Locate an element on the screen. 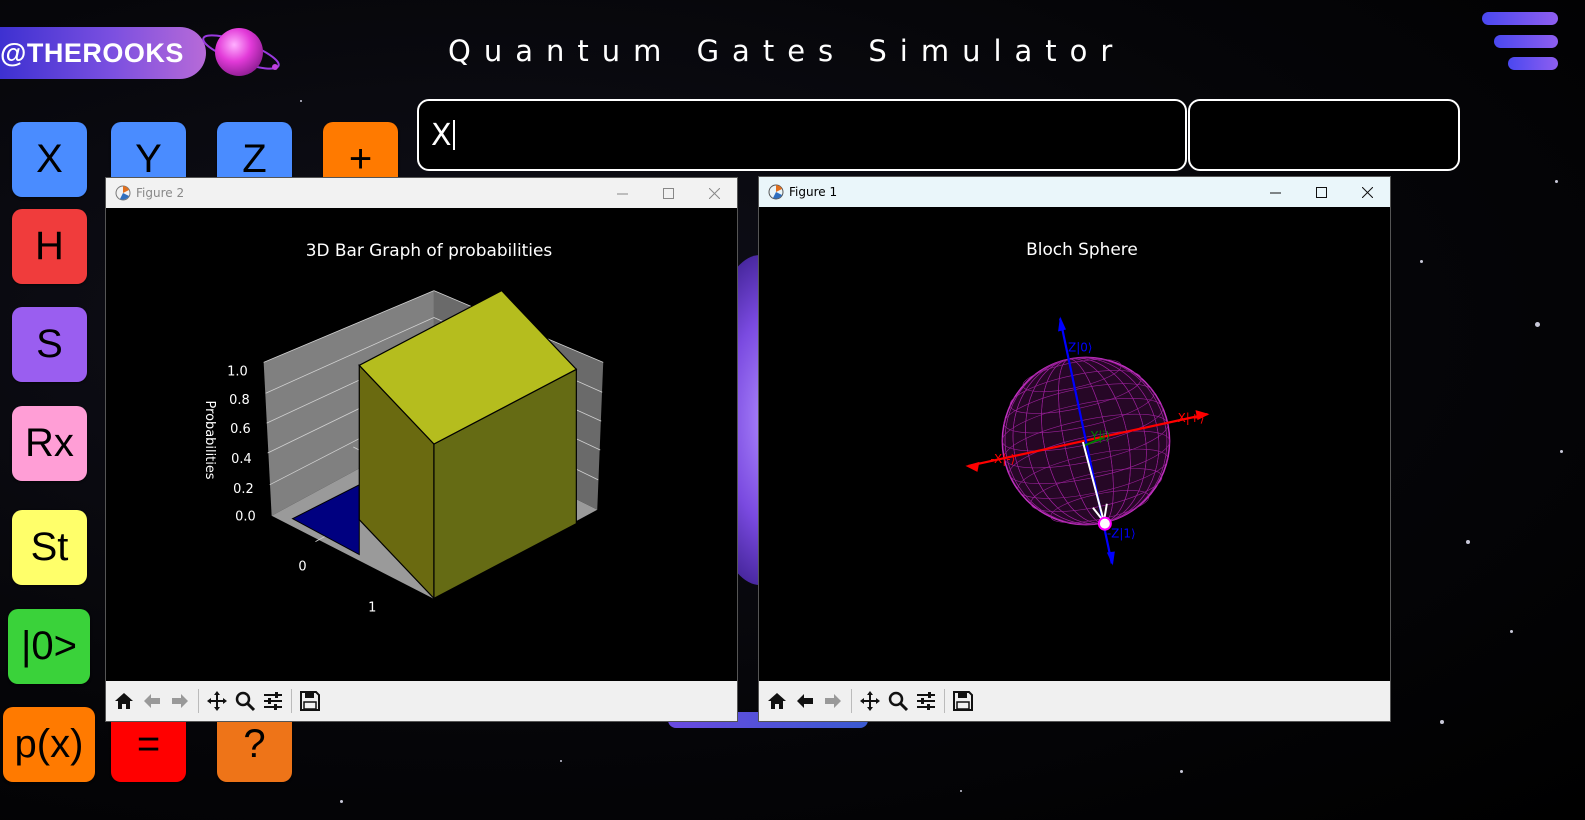 Image resolution: width=1585 pixels, height=820 pixels. figure2-title: Figure 2 is located at coordinates (160, 193).